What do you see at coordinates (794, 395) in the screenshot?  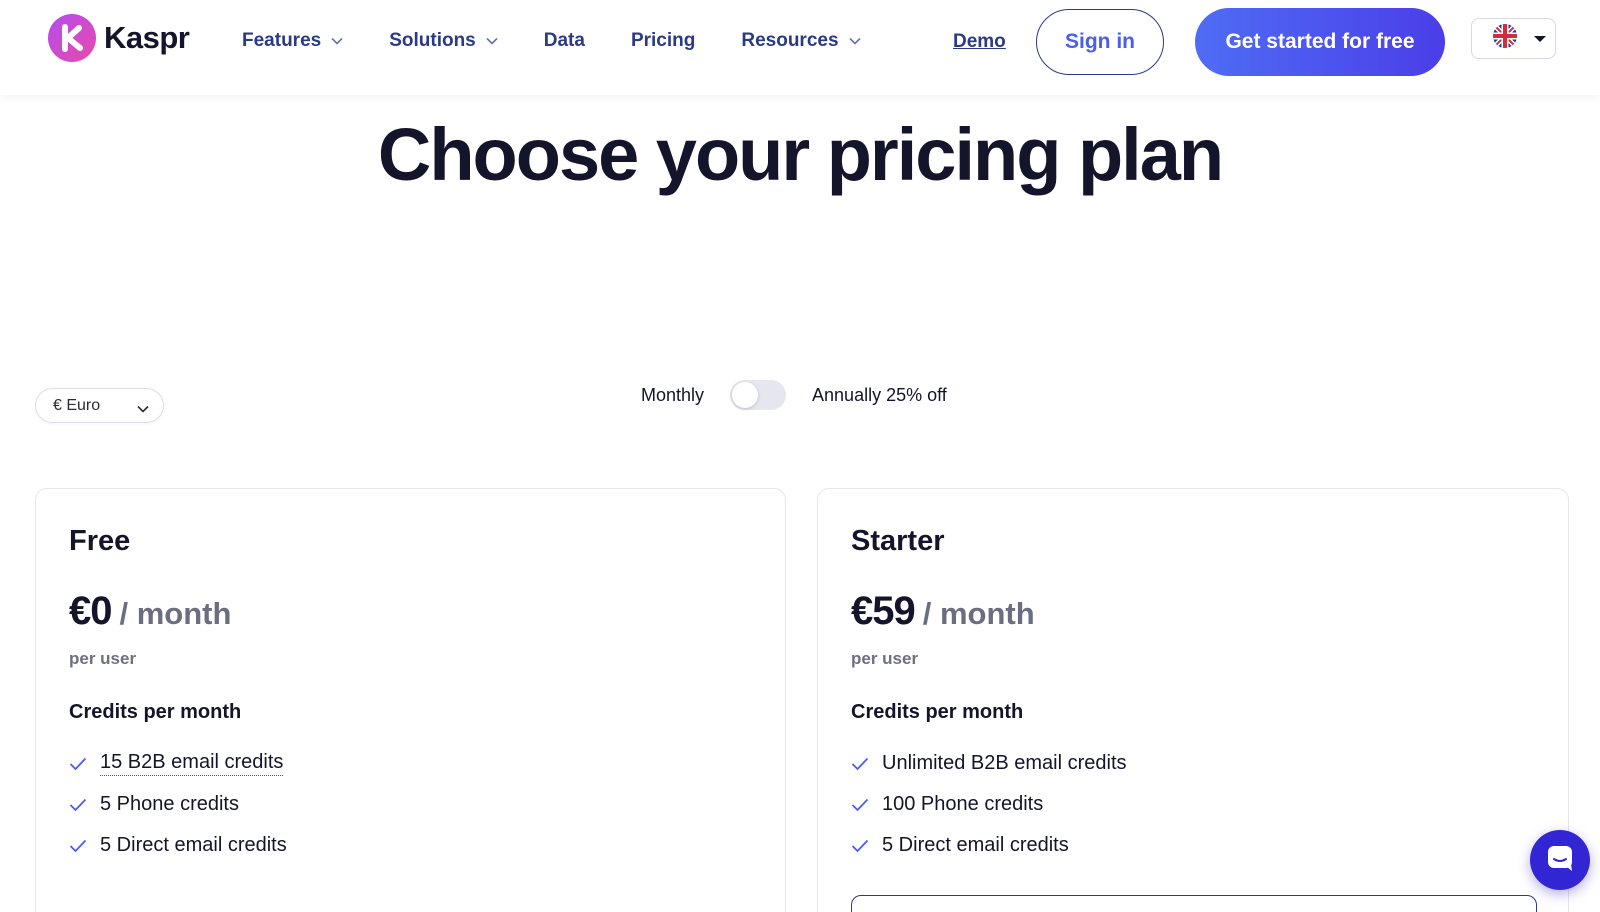 I see `billing-period-switch: Monthly Annually 25% off` at bounding box center [794, 395].